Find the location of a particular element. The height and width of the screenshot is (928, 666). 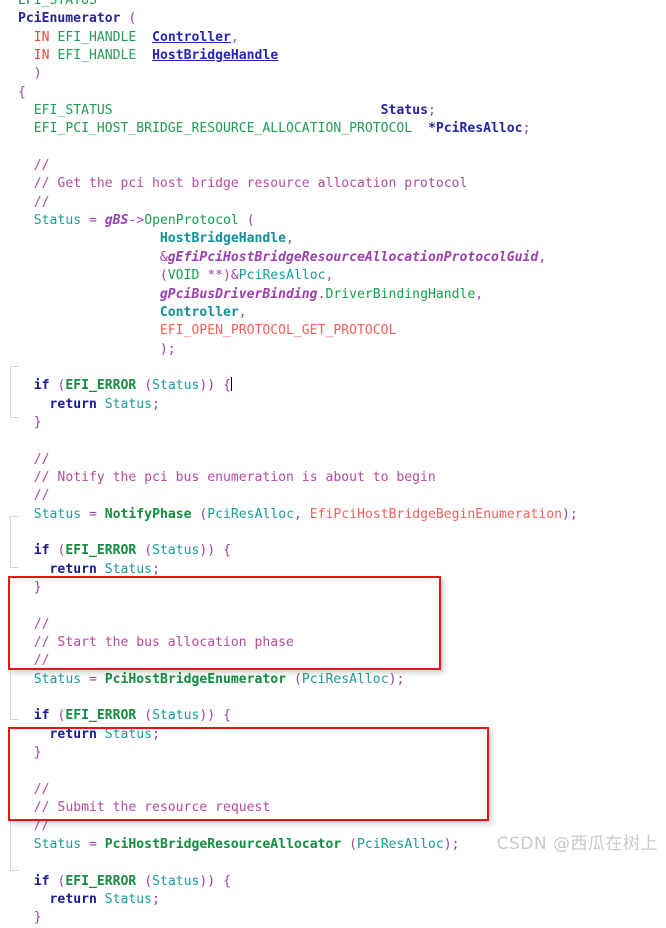

code-token: & is located at coordinates (234, 276).